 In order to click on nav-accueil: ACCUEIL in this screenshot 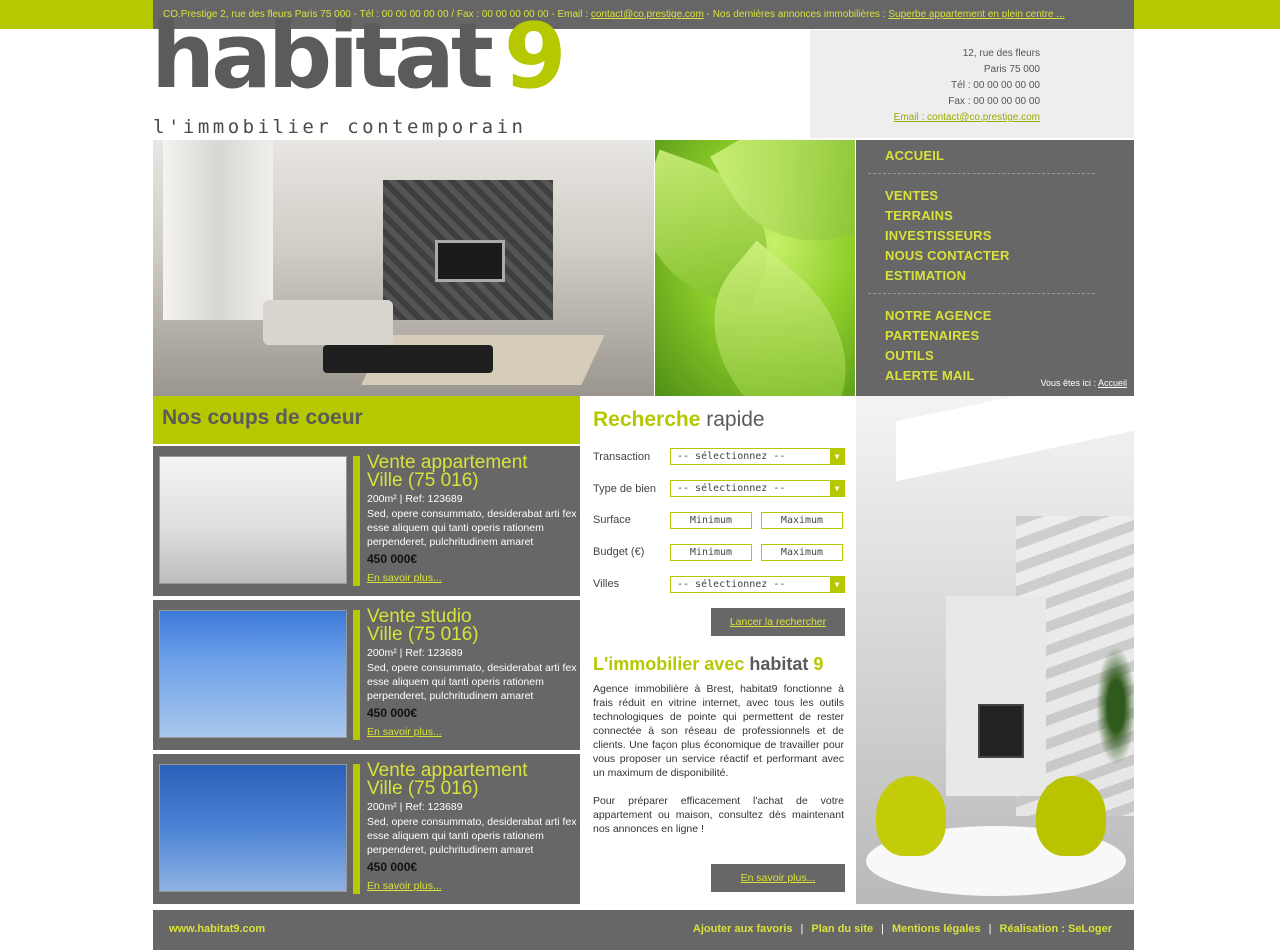, I will do `click(914, 155)`.